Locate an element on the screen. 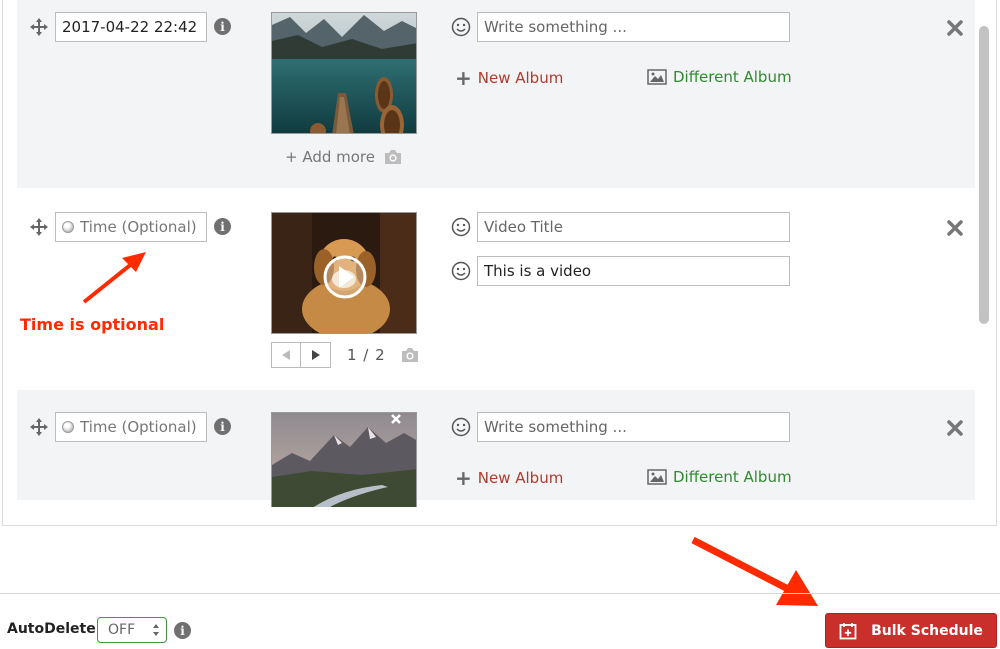 Image resolution: width=1000 pixels, height=649 pixels. lake-boats-image is located at coordinates (344, 73).